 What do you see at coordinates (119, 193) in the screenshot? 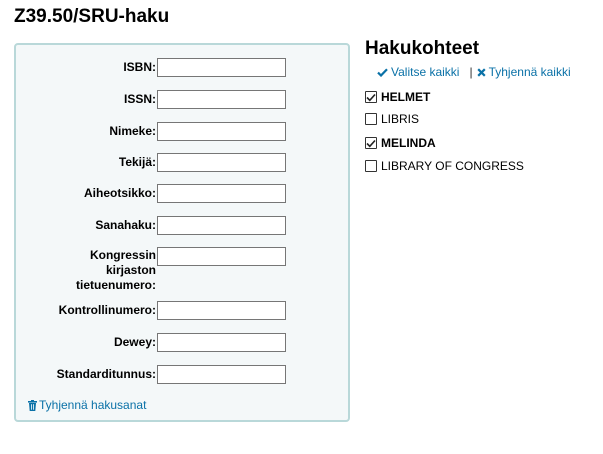
I see `subject-label: Aiheotsikko:` at bounding box center [119, 193].